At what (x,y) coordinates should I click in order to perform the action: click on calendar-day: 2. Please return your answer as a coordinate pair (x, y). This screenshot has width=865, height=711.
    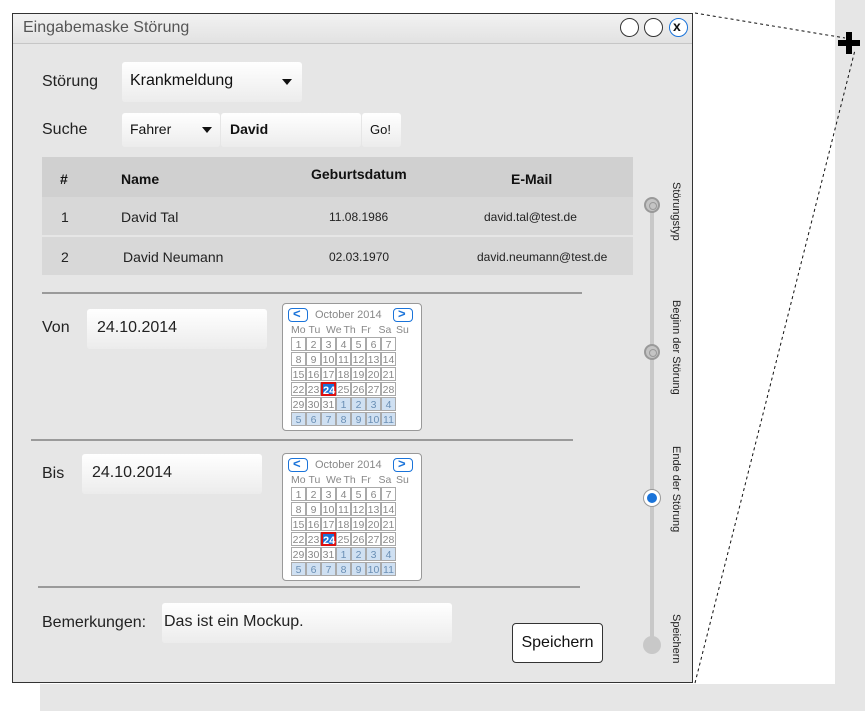
    Looking at the image, I should click on (313, 494).